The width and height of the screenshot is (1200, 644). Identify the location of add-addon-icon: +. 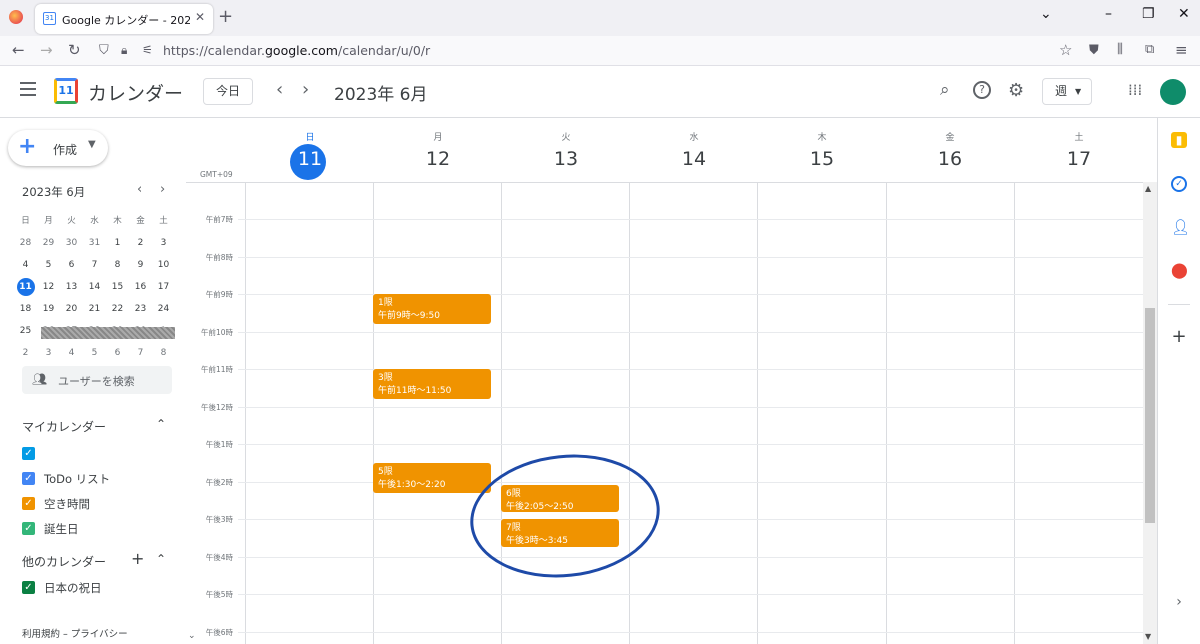
(1179, 337).